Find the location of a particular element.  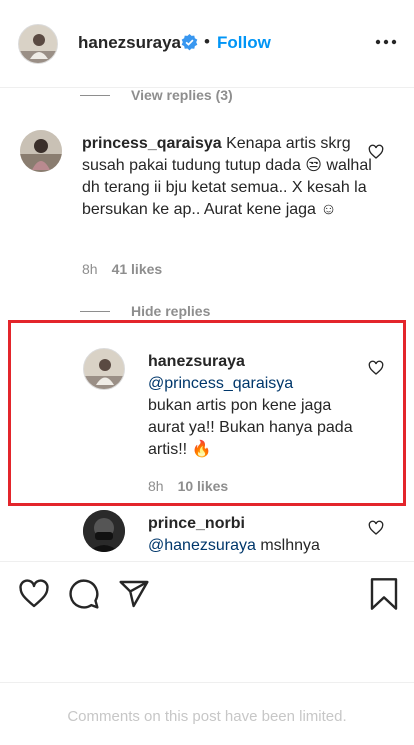

reply-mention: @hanezsuraya is located at coordinates (202, 545).